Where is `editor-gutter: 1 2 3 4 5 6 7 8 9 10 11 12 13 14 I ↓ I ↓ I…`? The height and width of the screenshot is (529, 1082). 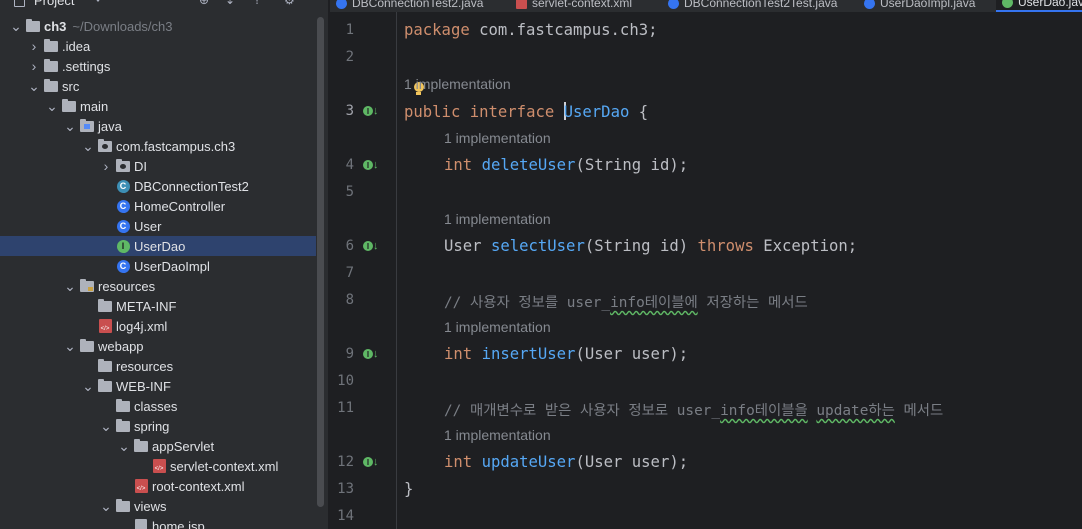
editor-gutter: 1 2 3 4 5 6 7 8 9 10 11 12 13 14 I ↓ I ↓ I… is located at coordinates (363, 270).